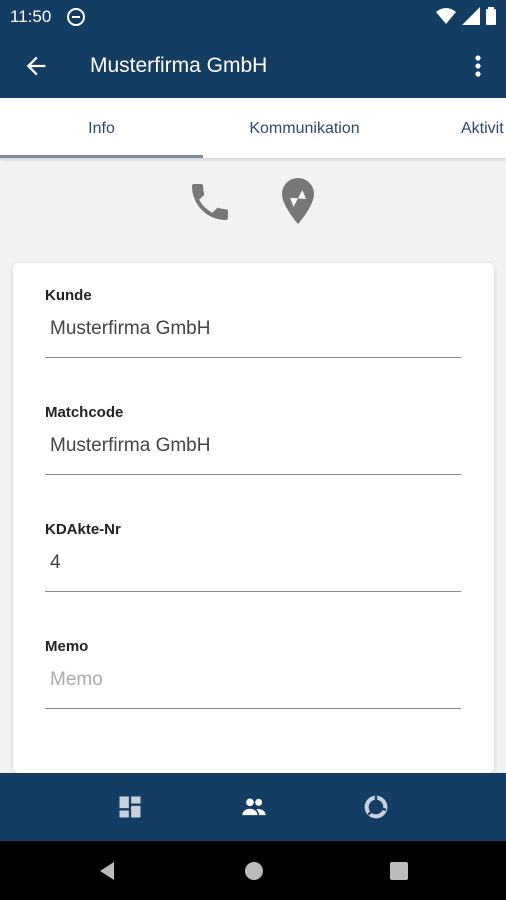  Describe the element at coordinates (84, 412) in the screenshot. I see `field-label: Matchcode` at that location.